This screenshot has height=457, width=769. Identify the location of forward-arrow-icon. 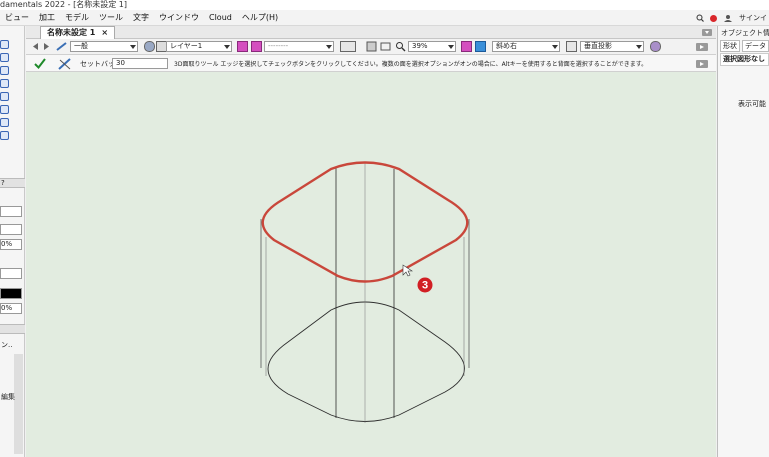
(47, 46).